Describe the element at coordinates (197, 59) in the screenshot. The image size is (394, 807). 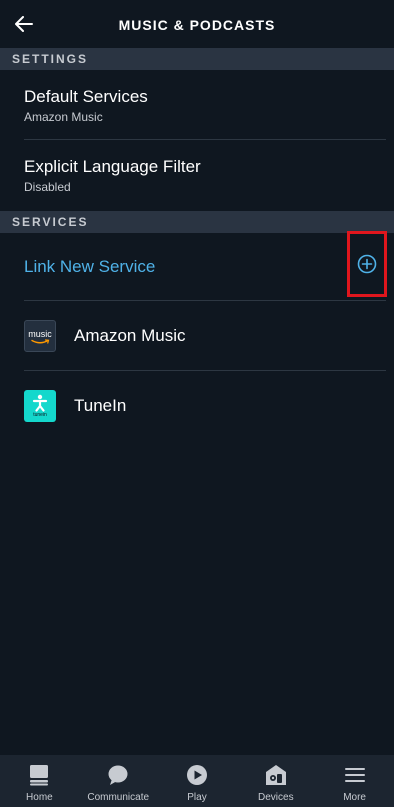
I see `section-header-settings: SETTINGS` at that location.